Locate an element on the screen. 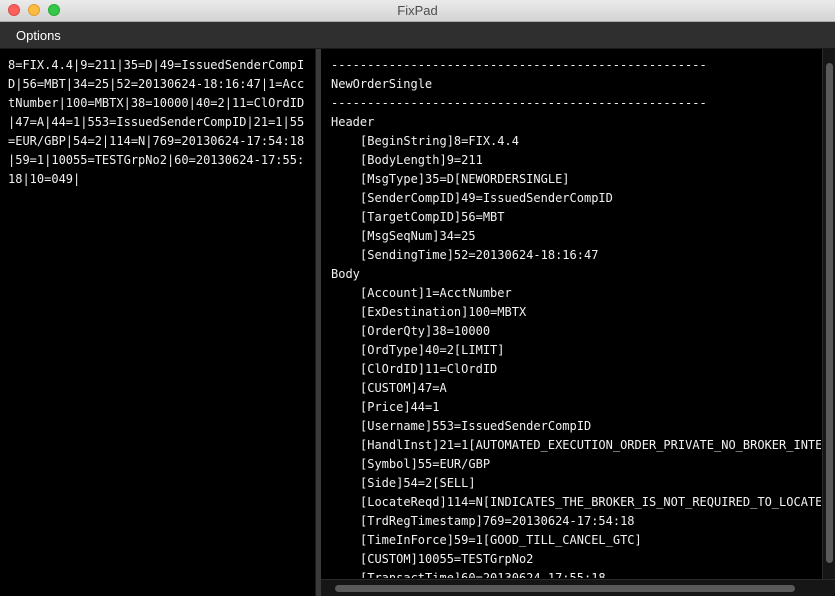 The image size is (835, 596). field-line: [TrdRegTimestamp]769=20130624-17:54:18 is located at coordinates (497, 521).